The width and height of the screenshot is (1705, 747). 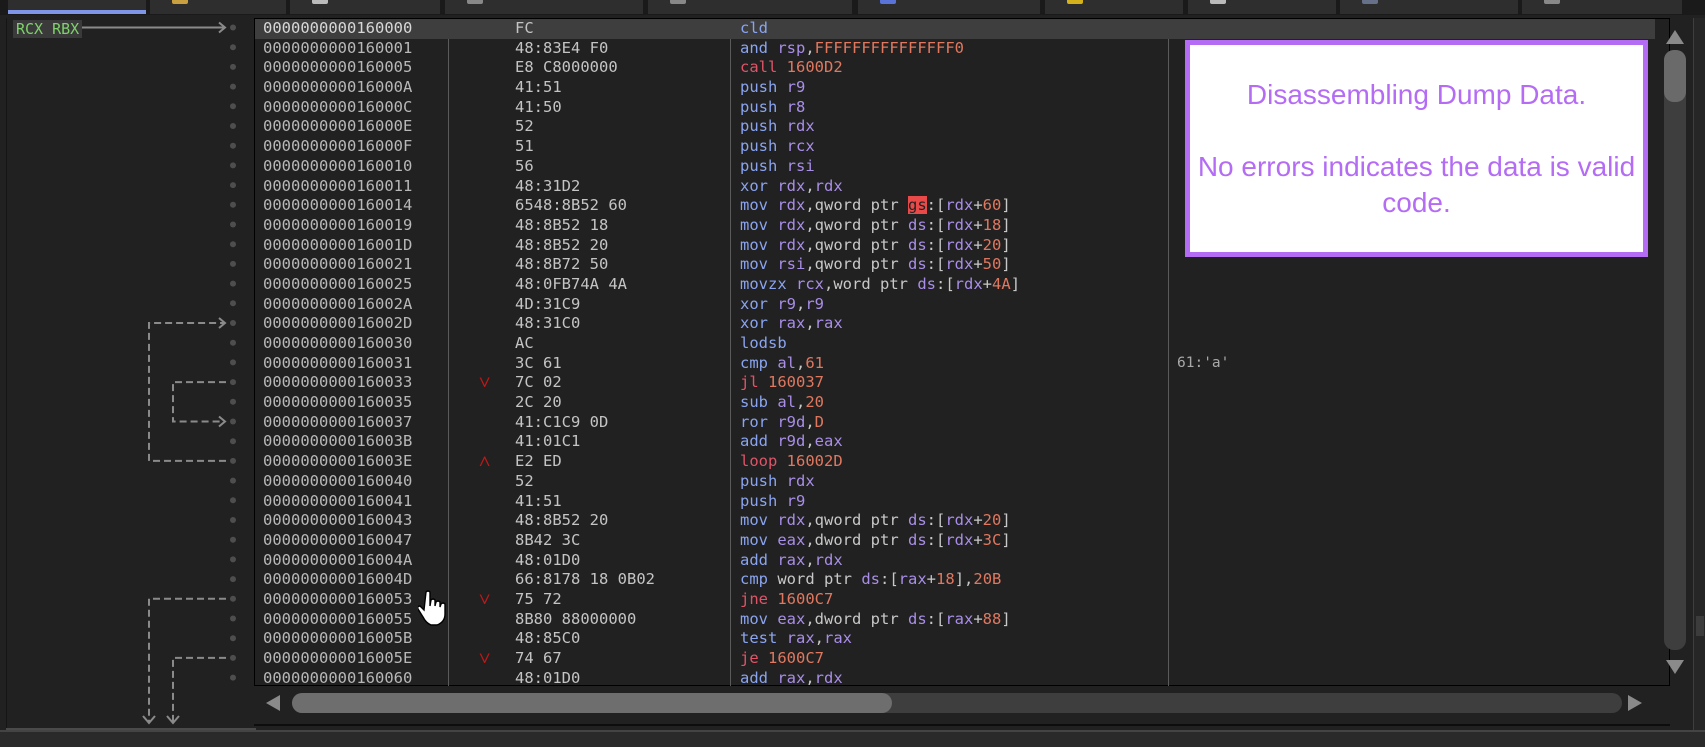 I want to click on address: 000000000016000C, so click(x=337, y=108).